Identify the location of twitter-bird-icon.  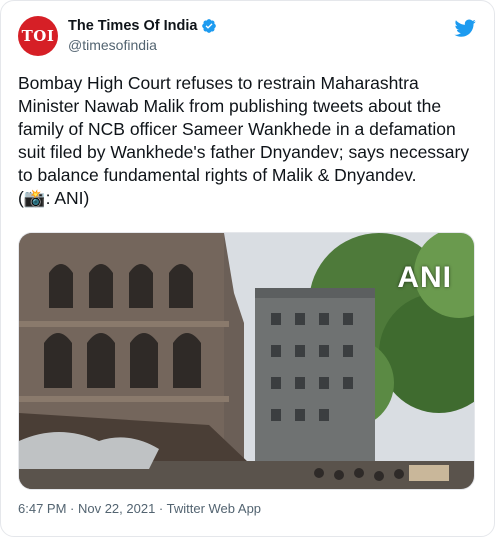
(465, 28).